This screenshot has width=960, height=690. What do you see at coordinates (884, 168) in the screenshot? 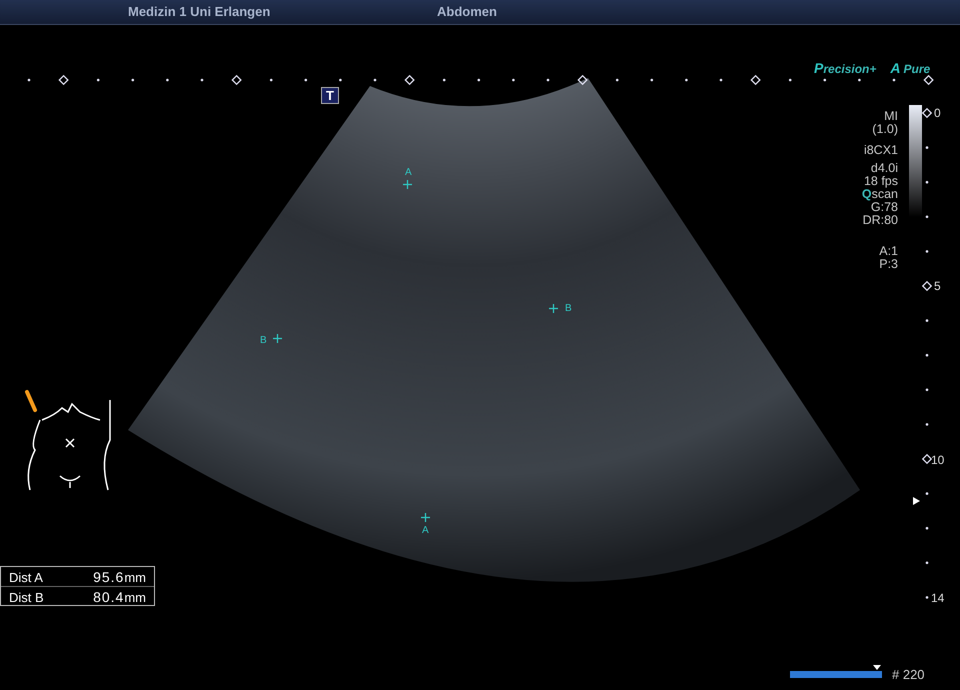
I see `parameter-text: d4.0i` at bounding box center [884, 168].